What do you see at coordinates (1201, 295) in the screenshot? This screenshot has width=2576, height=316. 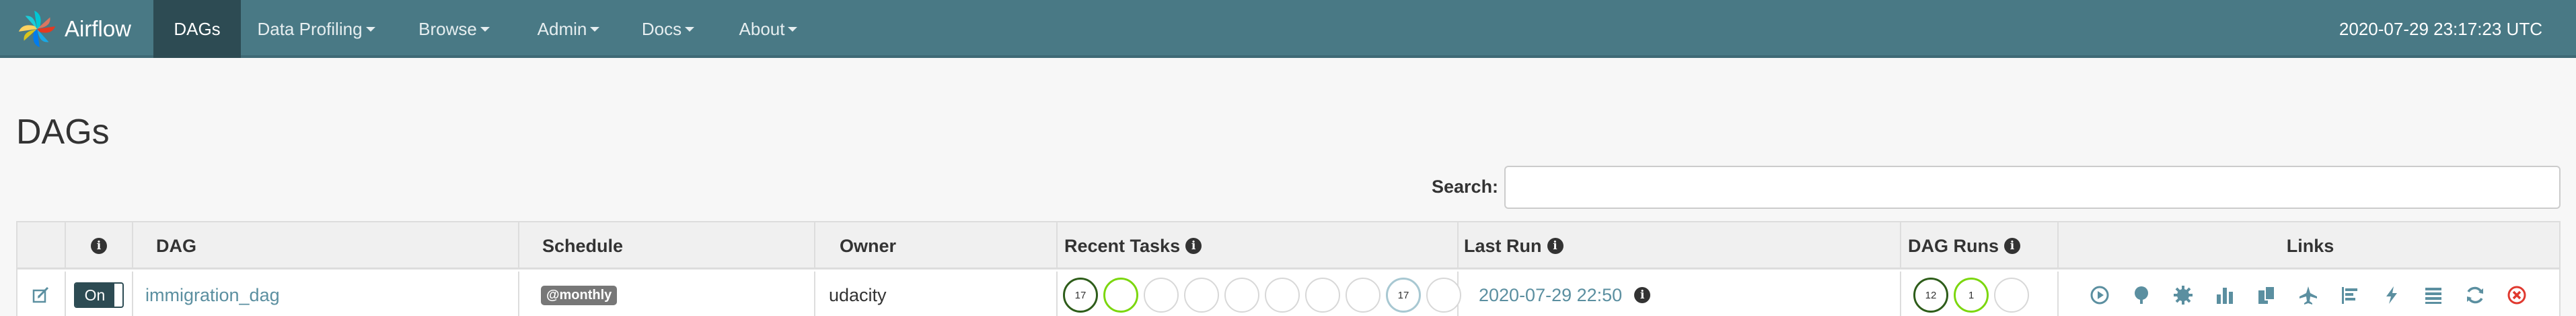 I see `state-circle-upstream-failed` at bounding box center [1201, 295].